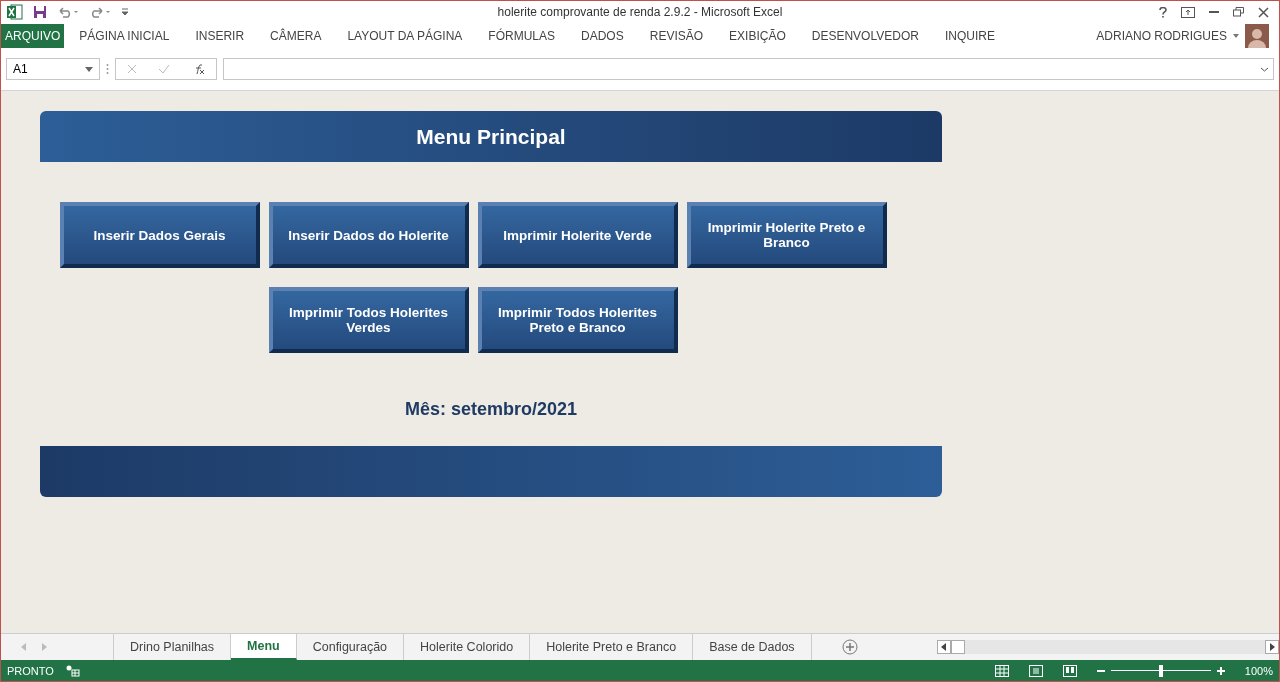 The height and width of the screenshot is (682, 1280). I want to click on excel-logo-icon, so click(15, 12).